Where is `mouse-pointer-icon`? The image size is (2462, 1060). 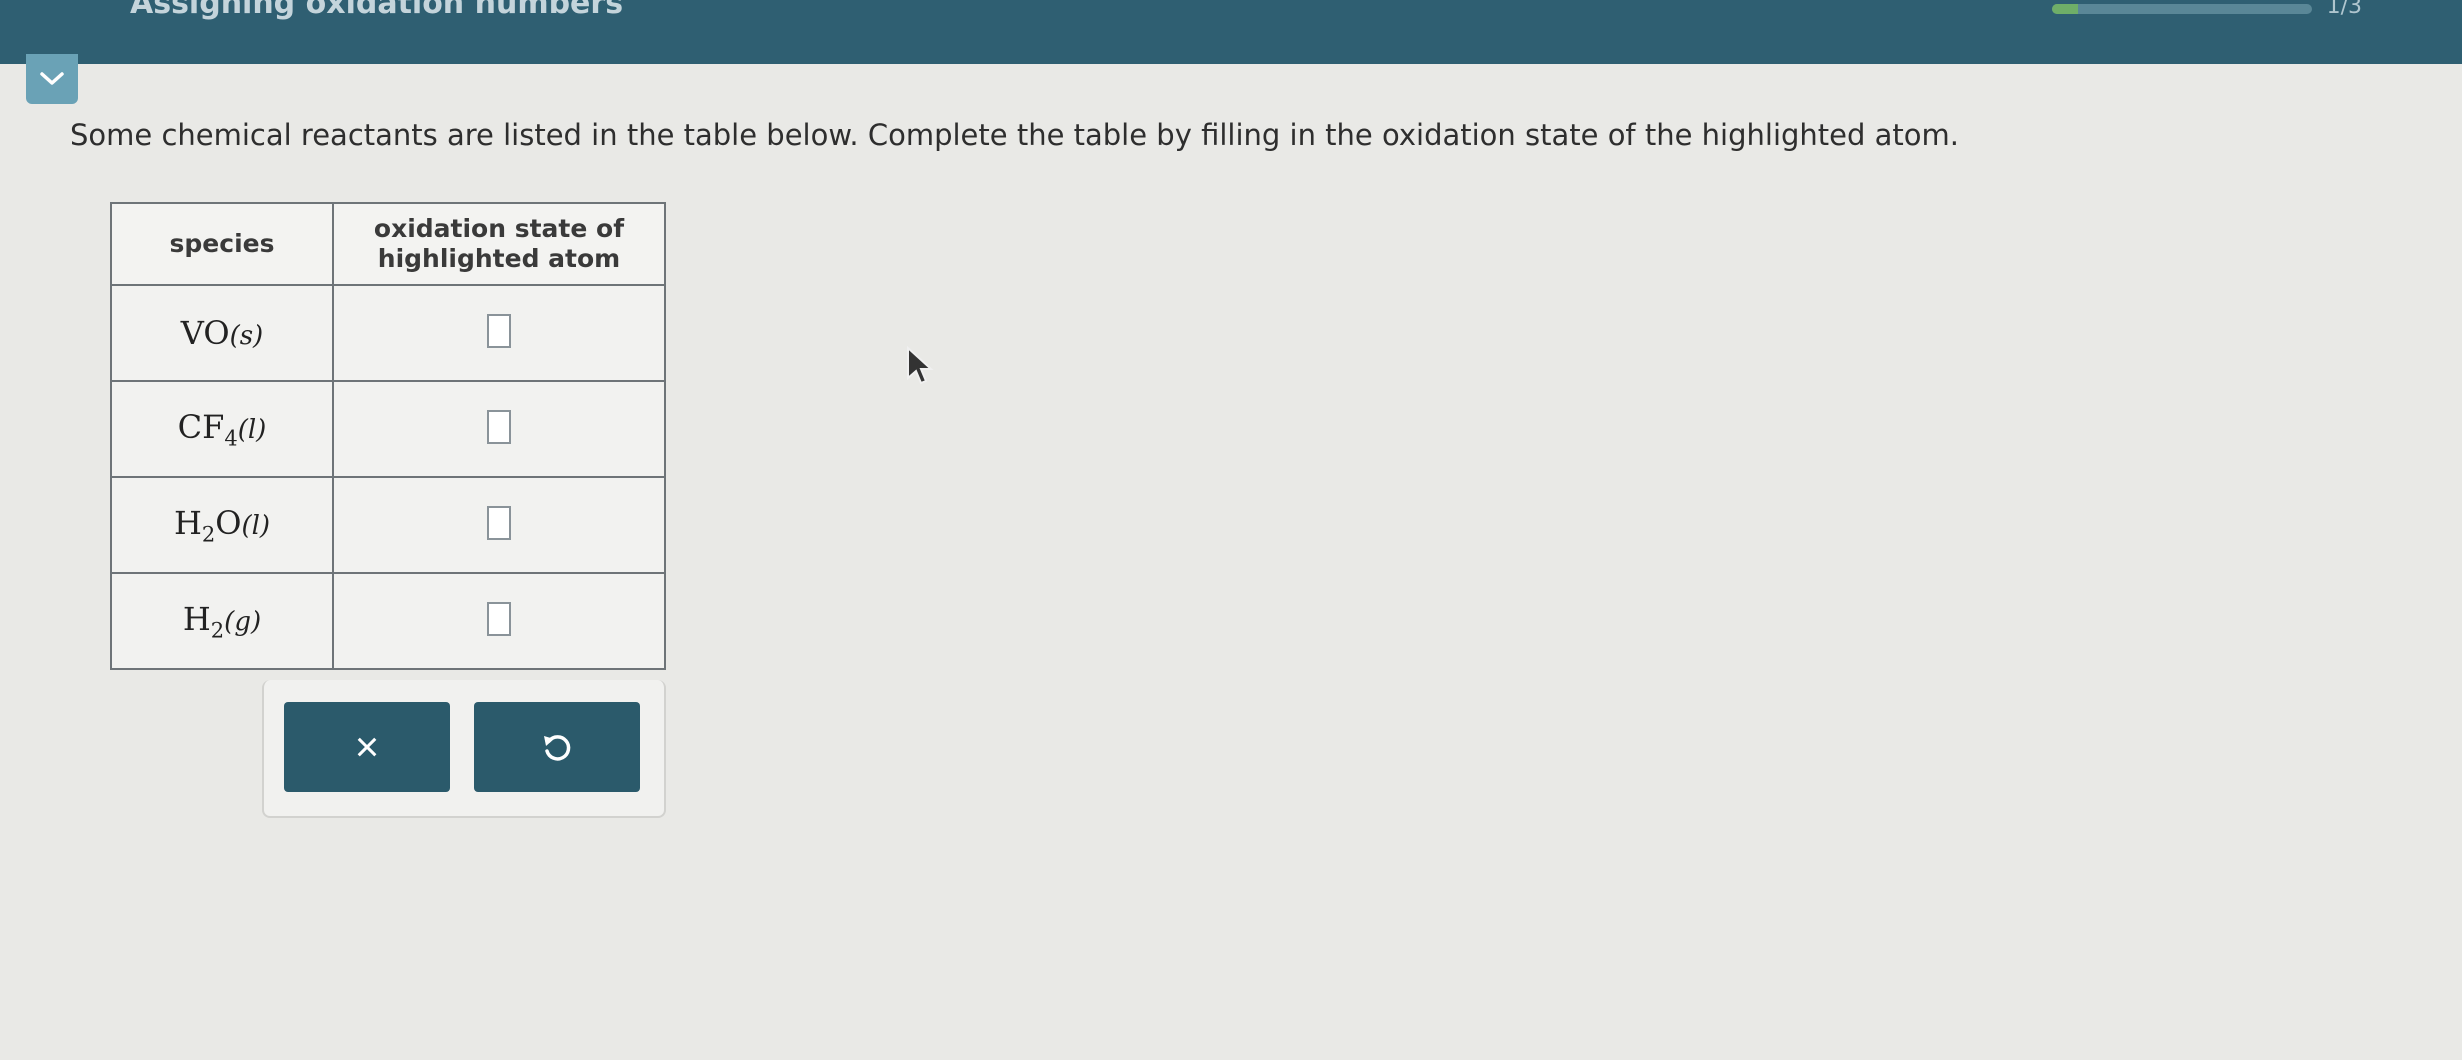 mouse-pointer-icon is located at coordinates (920, 365).